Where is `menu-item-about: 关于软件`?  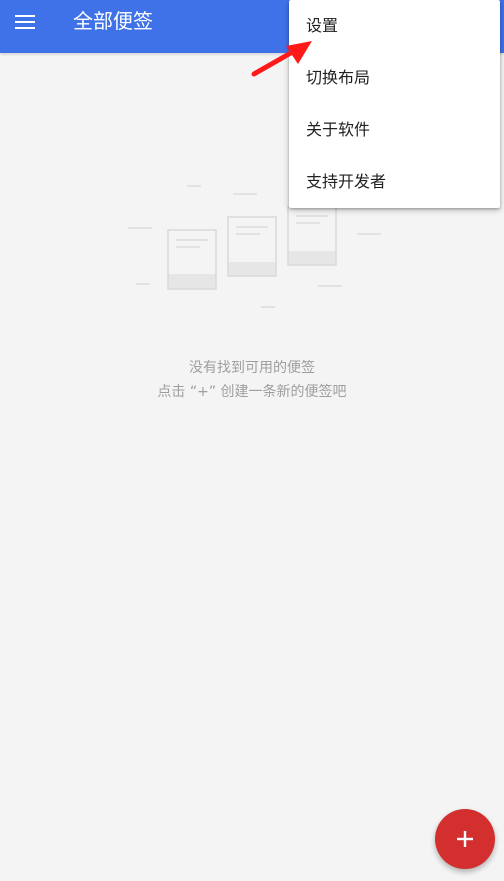 menu-item-about: 关于软件 is located at coordinates (394, 130).